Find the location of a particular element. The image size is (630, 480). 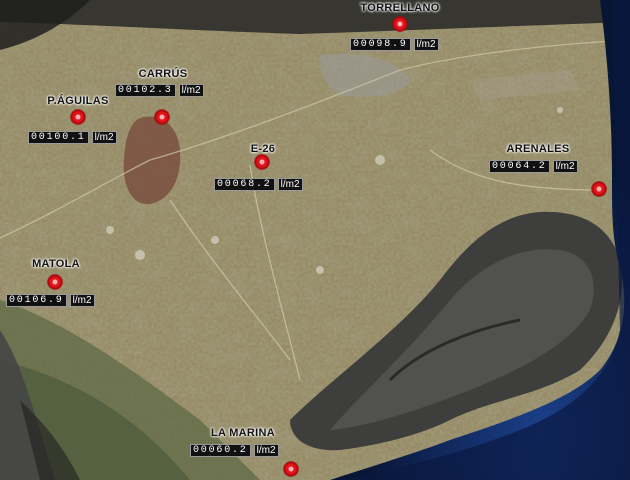

rainfall-readout: 00106.9 l/m2 is located at coordinates (50, 300).